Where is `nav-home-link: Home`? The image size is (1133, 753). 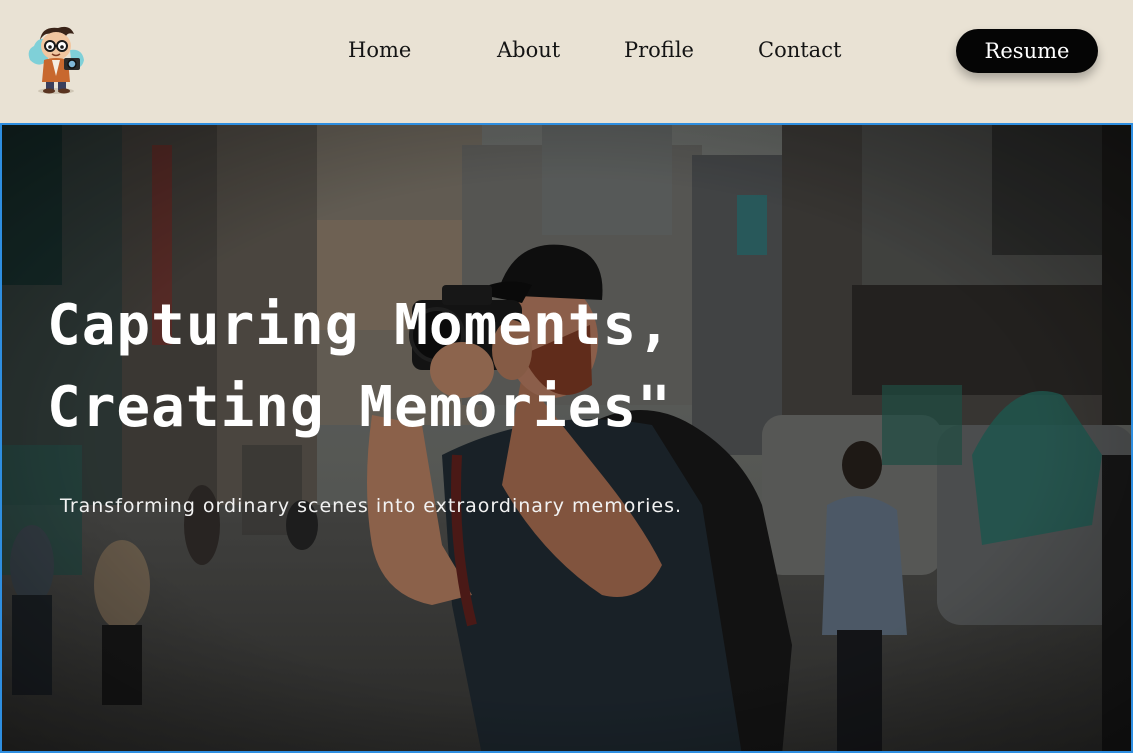
nav-home-link: Home is located at coordinates (379, 50).